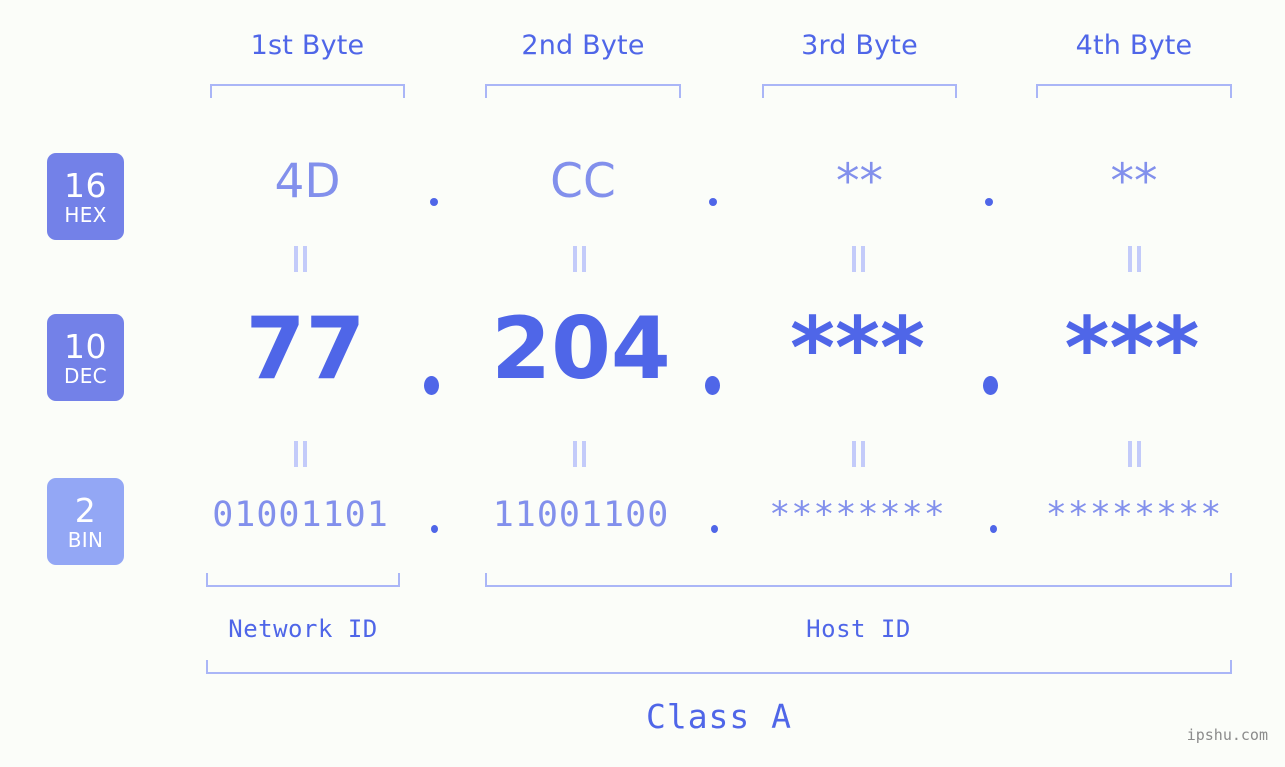 The width and height of the screenshot is (1285, 767). I want to click on badge-dec-number: 10, so click(85, 346).